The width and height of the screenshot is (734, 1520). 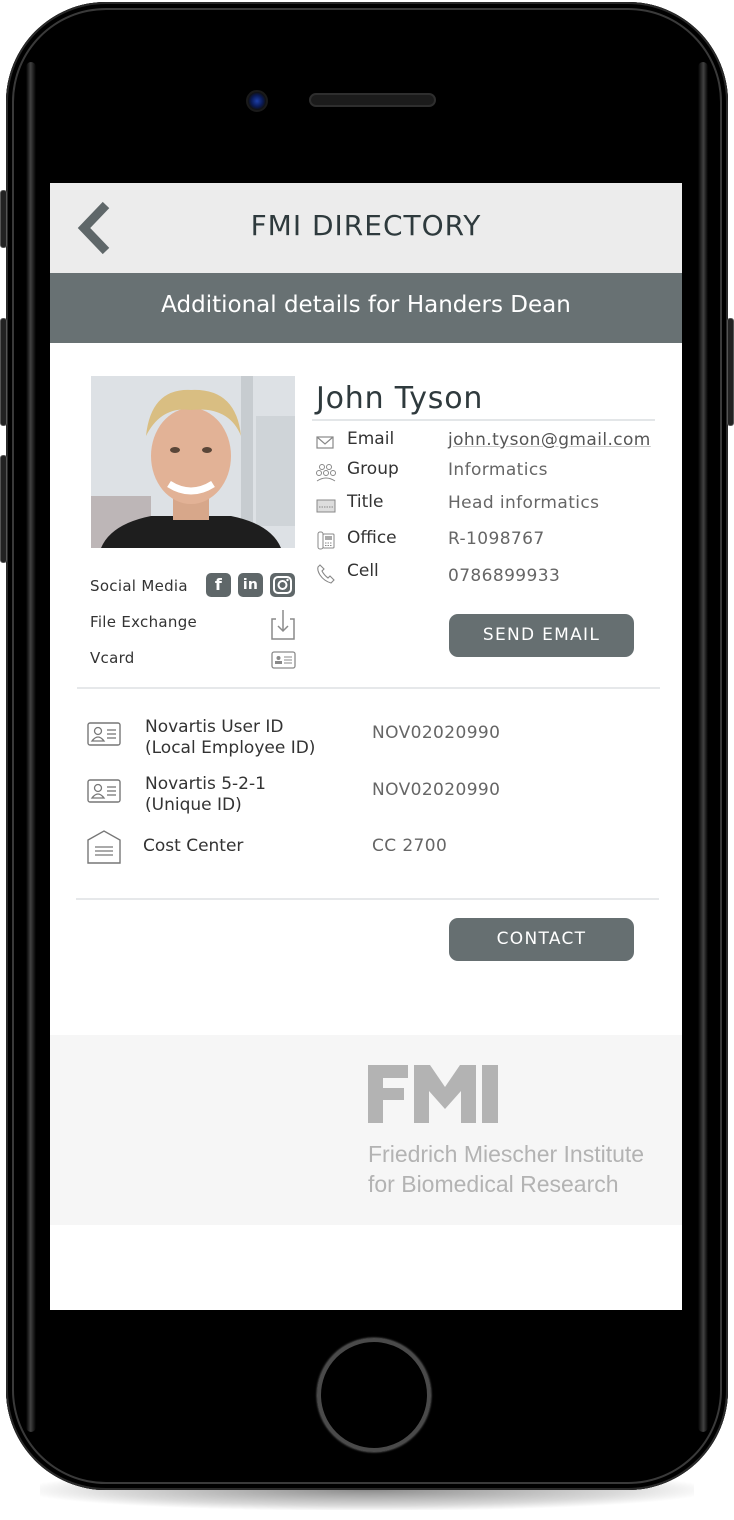 I want to click on id-label-line2: (Local Employee ID), so click(x=230, y=748).